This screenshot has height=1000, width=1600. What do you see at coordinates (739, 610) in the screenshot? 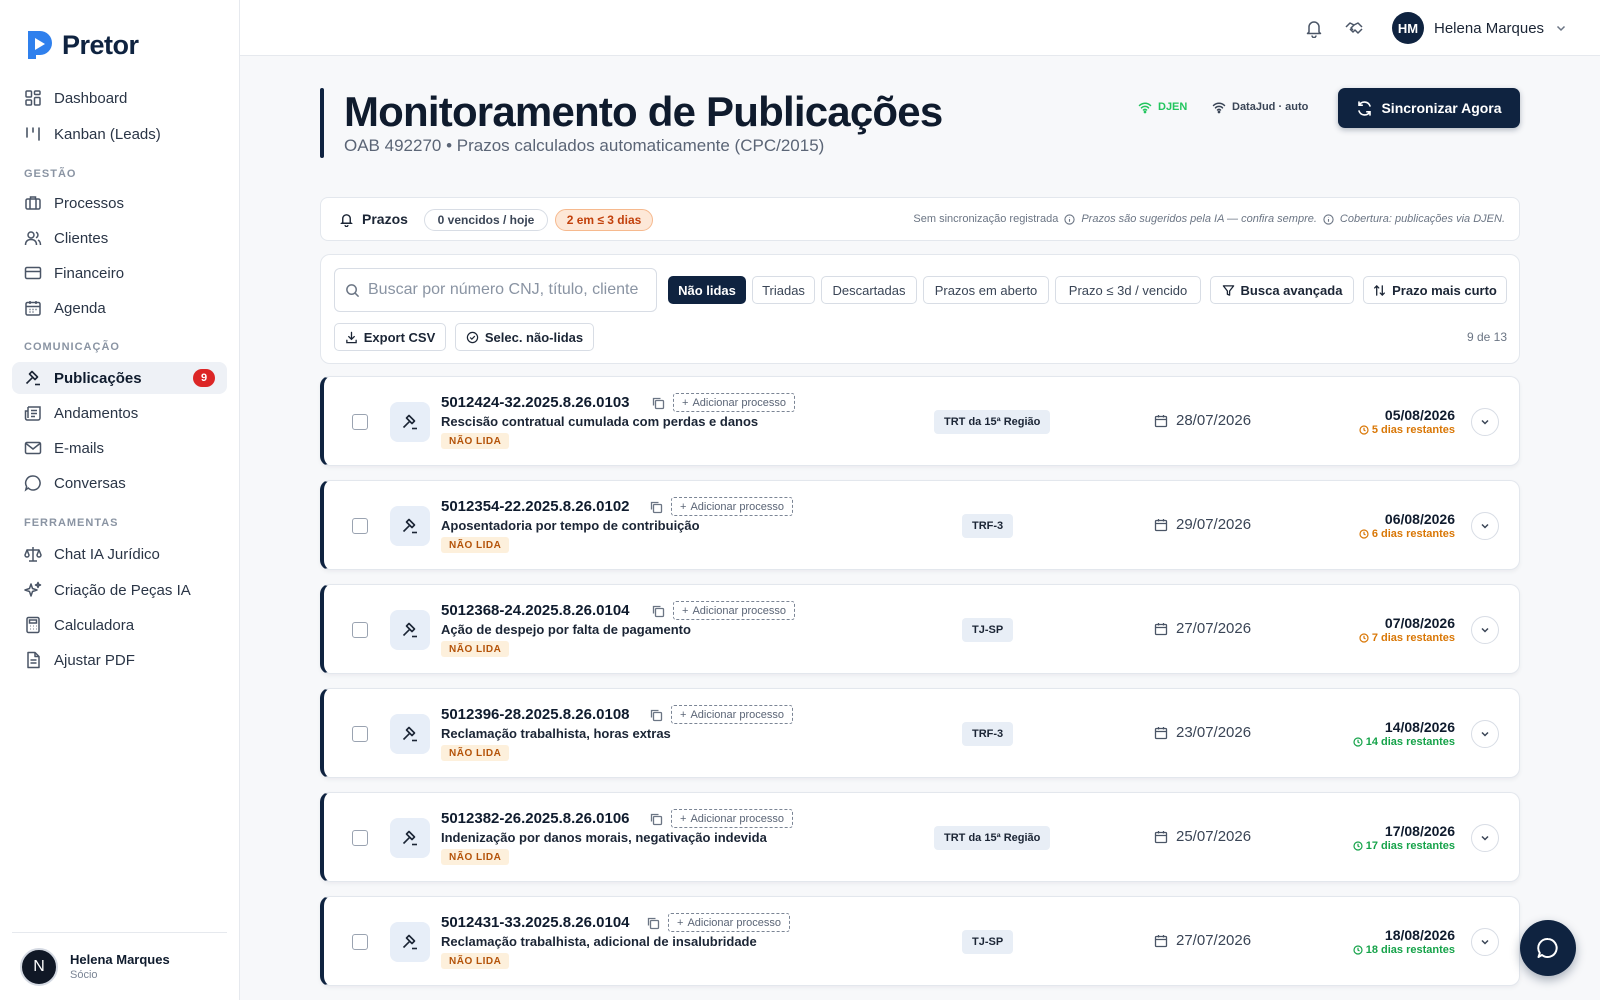
I see `add-process-label: Adicionar processo` at bounding box center [739, 610].